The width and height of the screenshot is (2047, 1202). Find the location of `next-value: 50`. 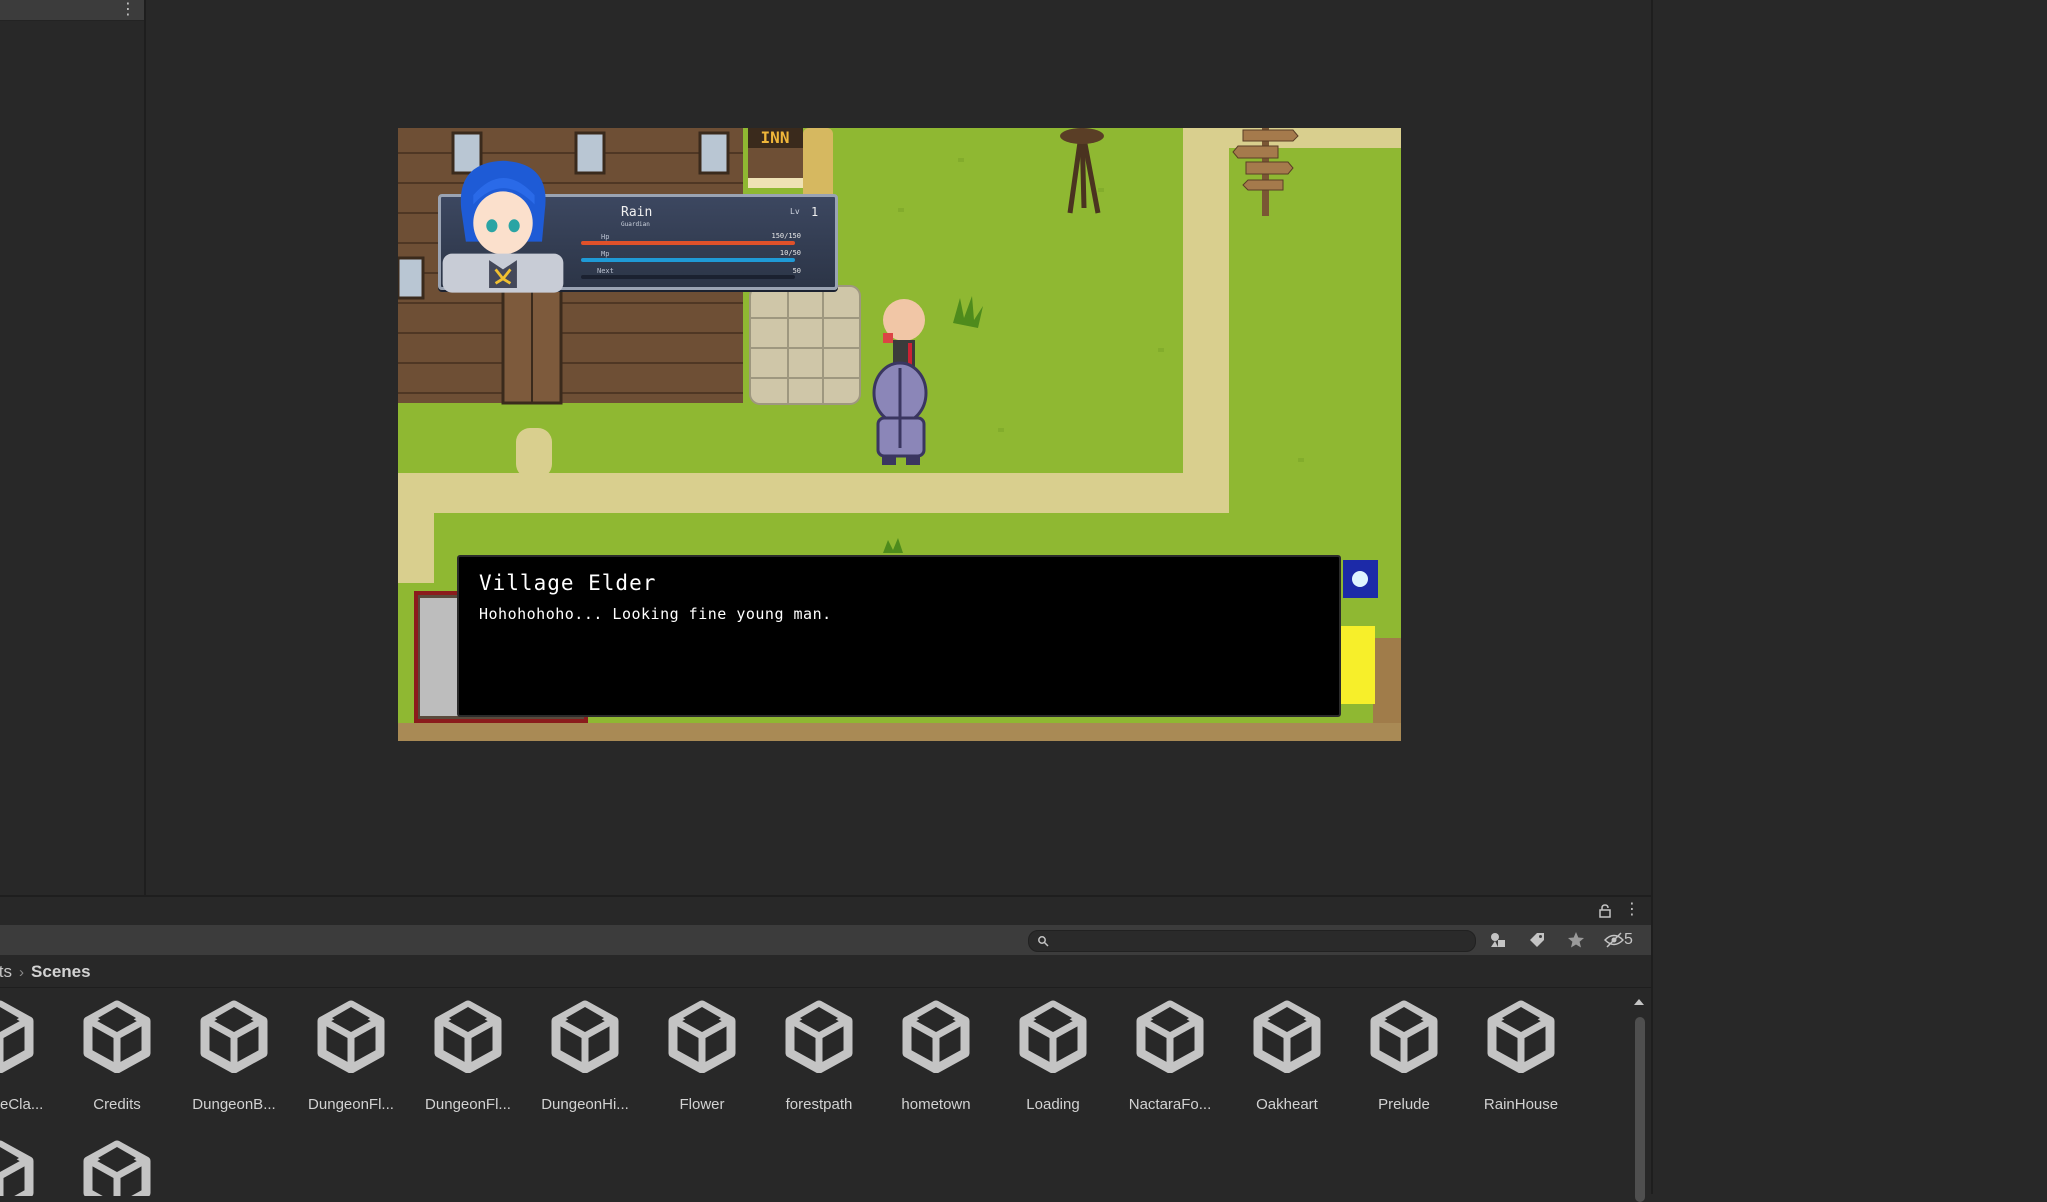

next-value: 50 is located at coordinates (796, 271).